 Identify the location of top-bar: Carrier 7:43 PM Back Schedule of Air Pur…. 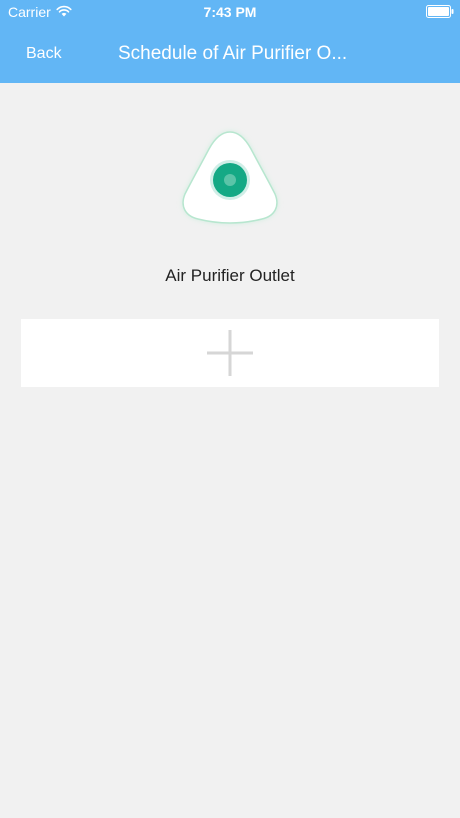
(230, 41).